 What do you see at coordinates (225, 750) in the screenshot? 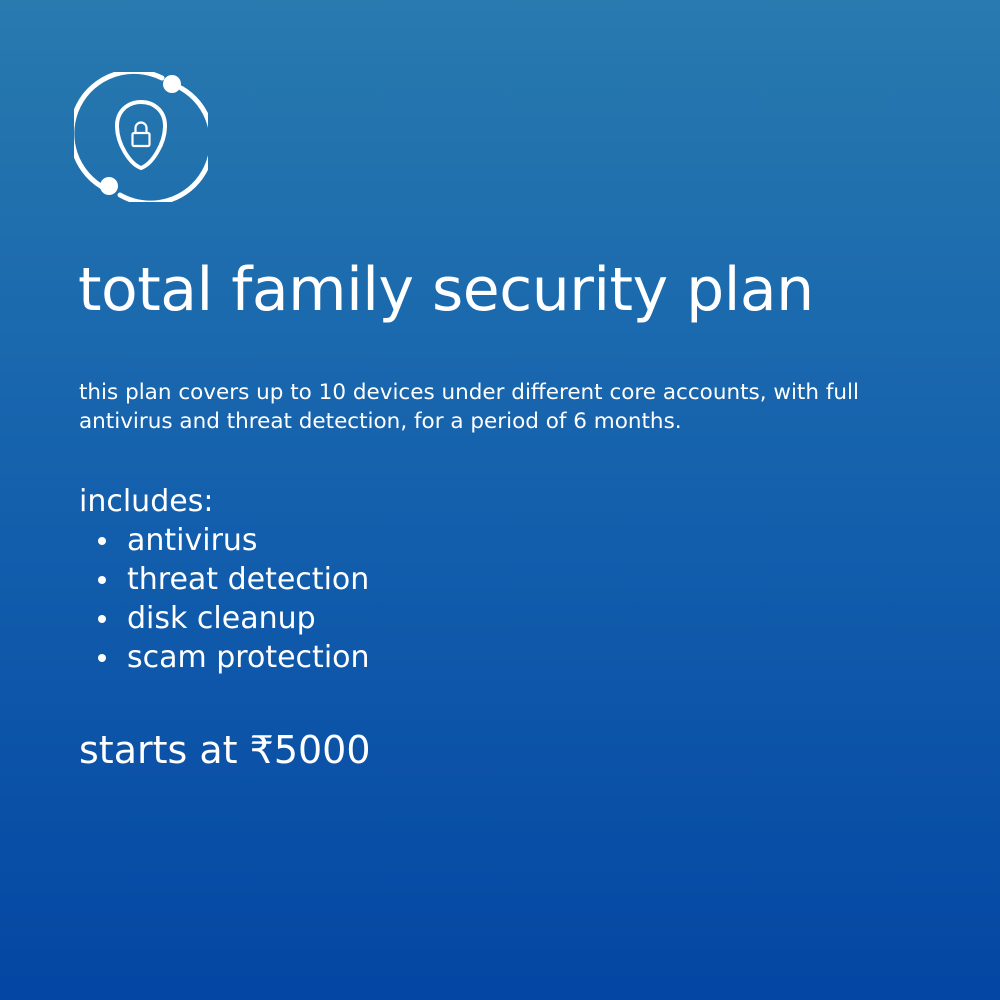
I see `plan-price: starts at ₹5000` at bounding box center [225, 750].